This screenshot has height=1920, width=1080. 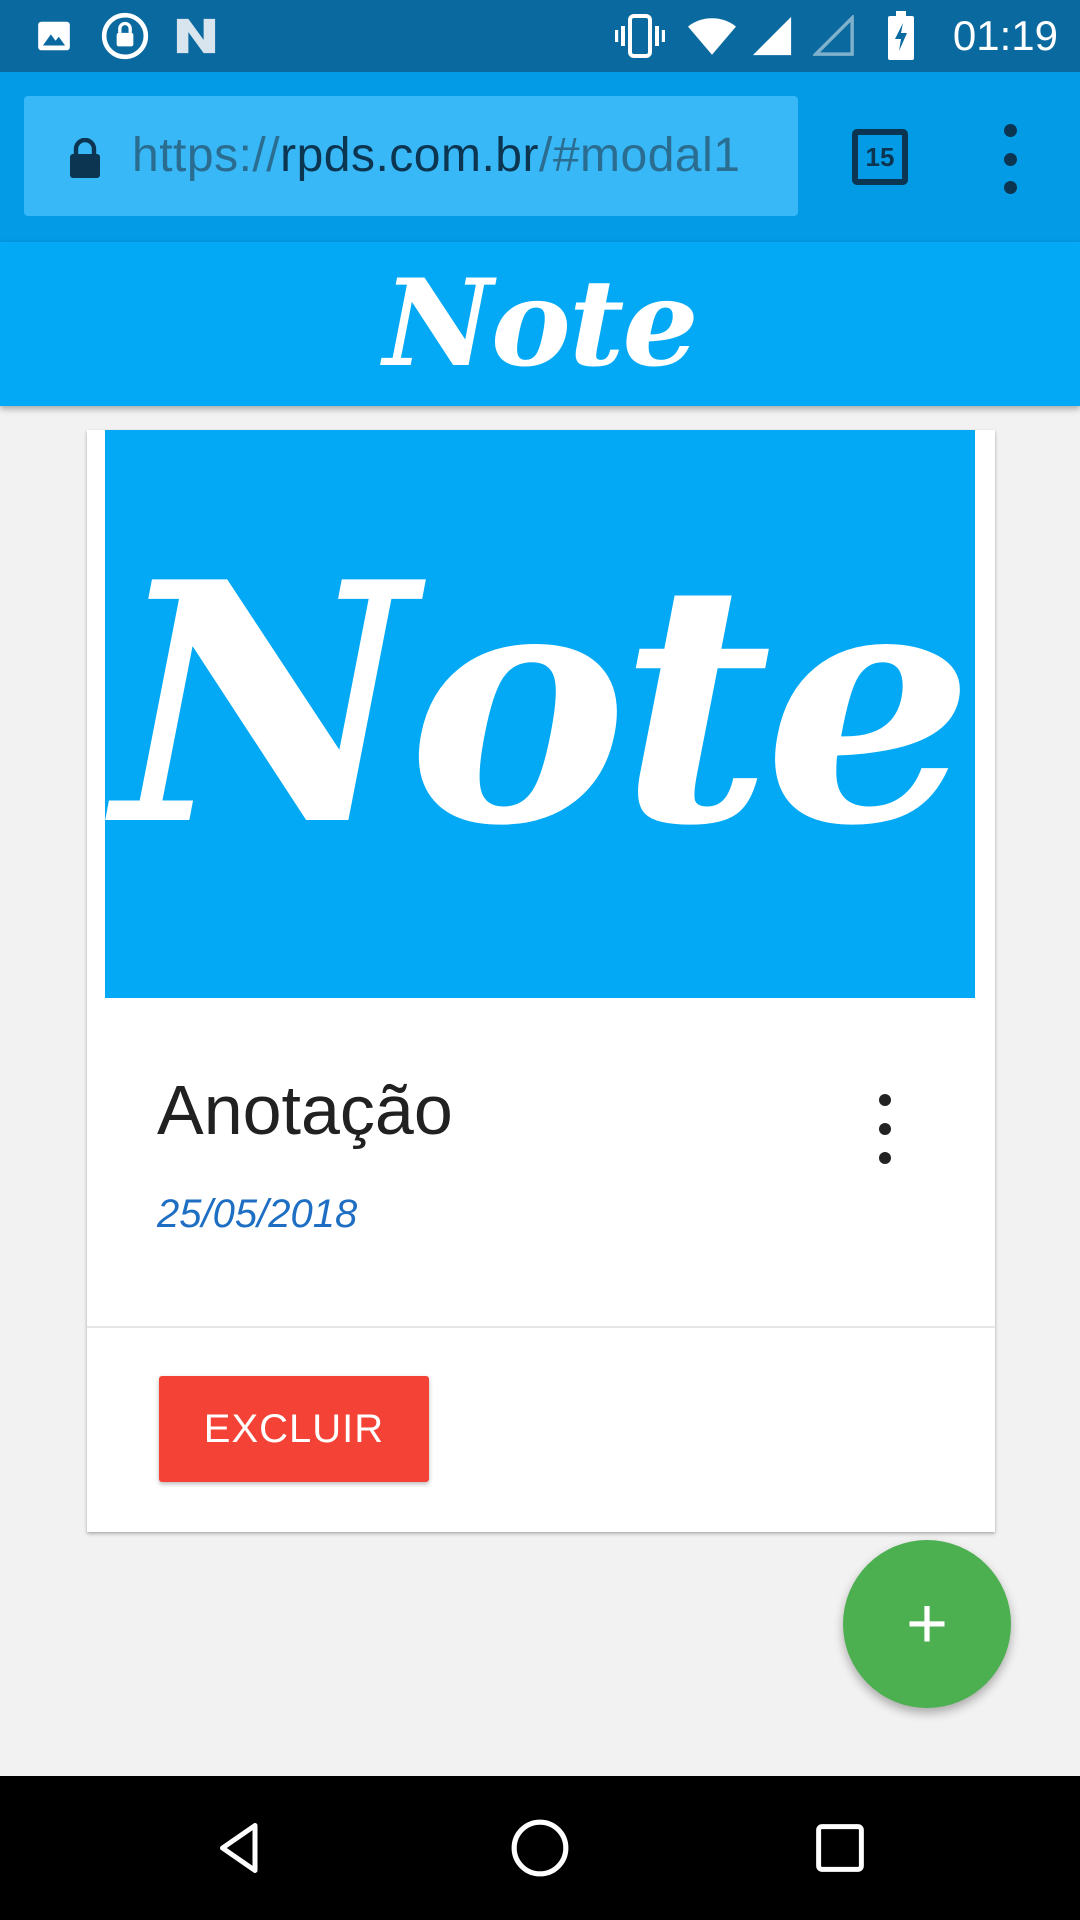 I want to click on card-date: 25/05/2018, so click(x=257, y=1214).